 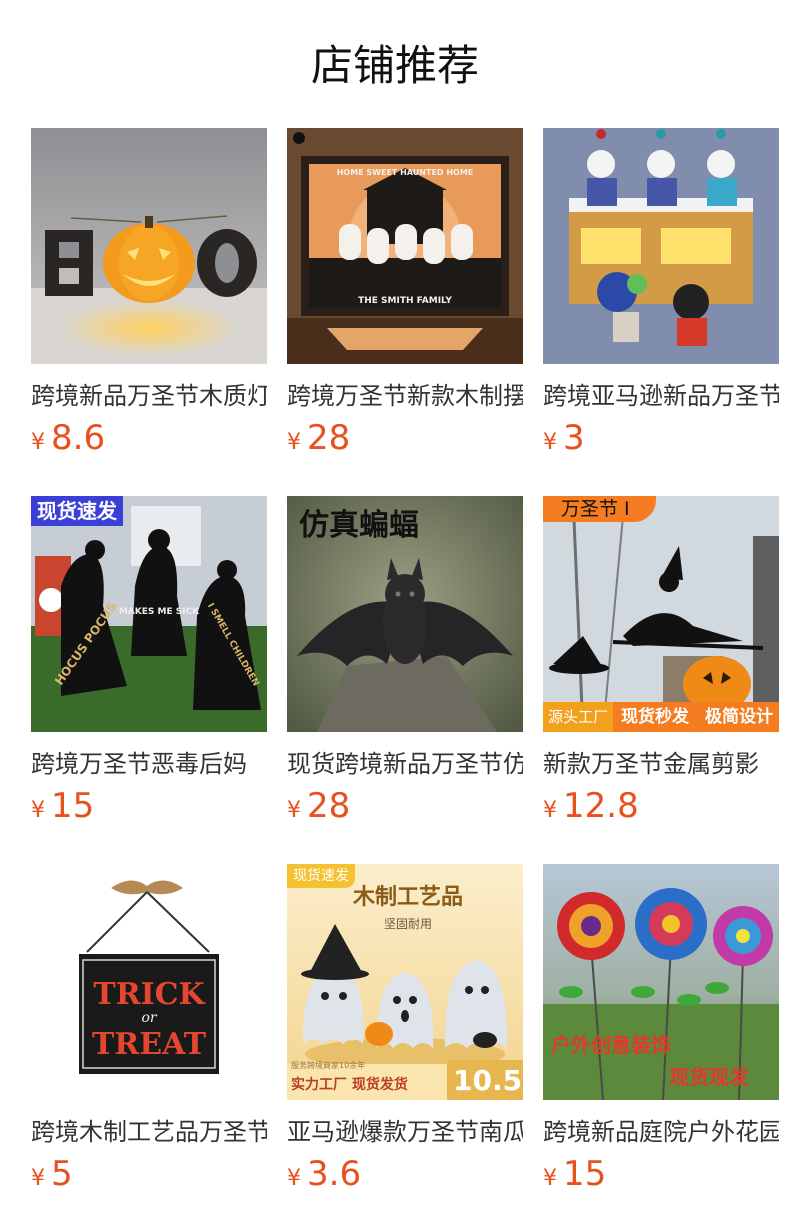 What do you see at coordinates (334, 1174) in the screenshot?
I see `price-value: 3.6` at bounding box center [334, 1174].